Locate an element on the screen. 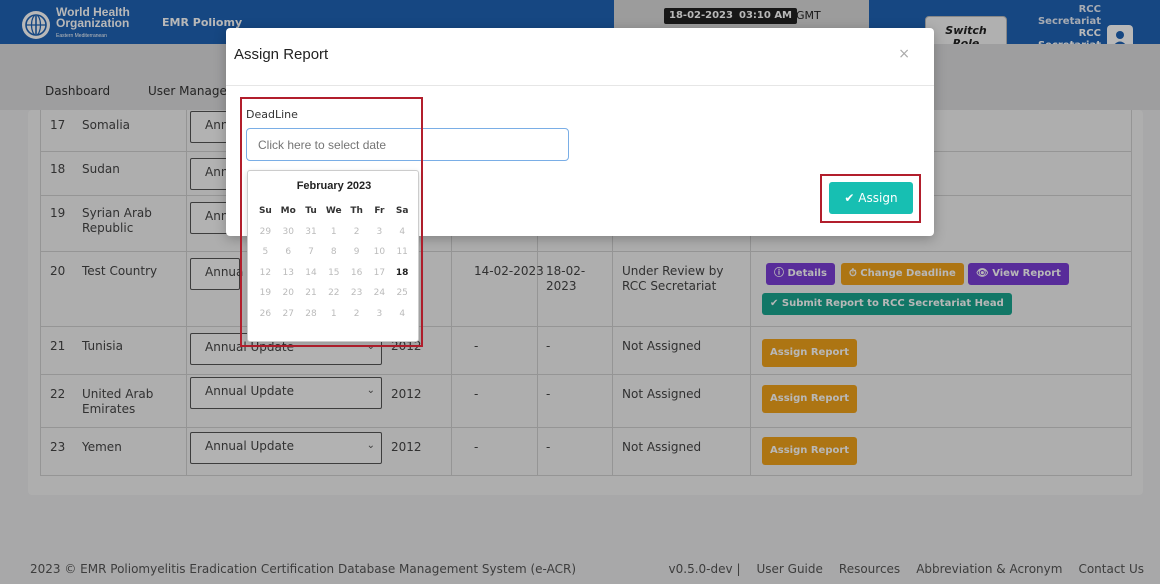 The height and width of the screenshot is (584, 1160). calendar-week-row: 12 13 14 15 16 17 18 is located at coordinates (334, 273).